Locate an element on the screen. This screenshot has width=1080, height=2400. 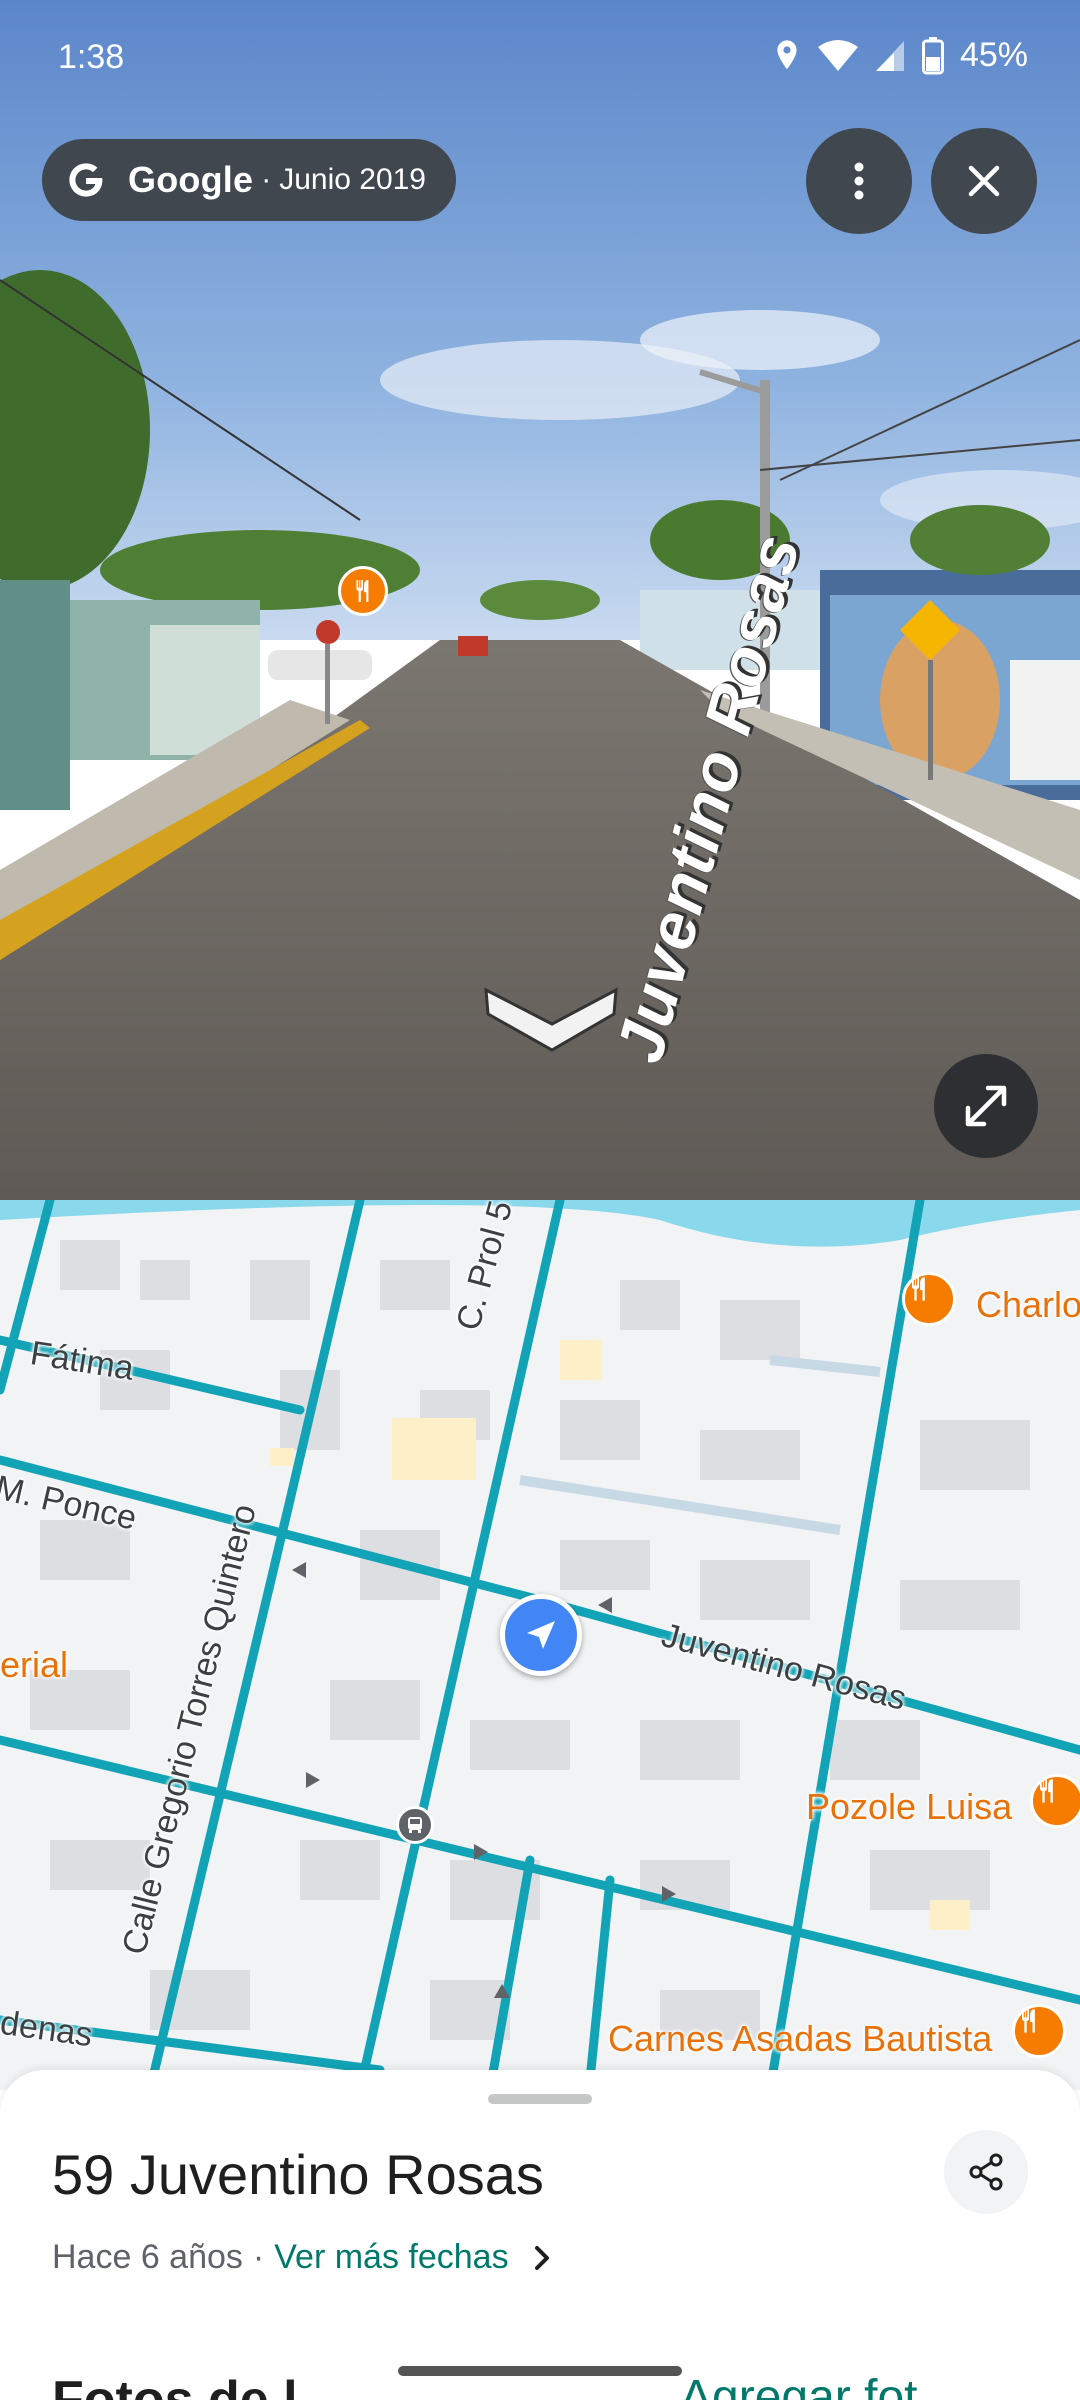
bus-stop-marker is located at coordinates (415, 1825).